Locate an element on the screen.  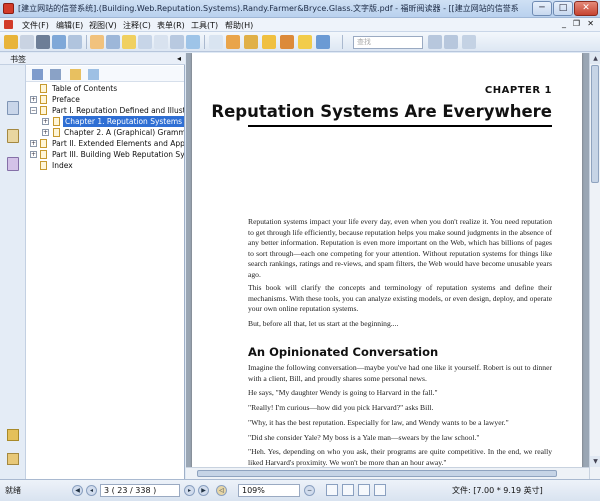
search-icon is located at coordinates (469, 42).